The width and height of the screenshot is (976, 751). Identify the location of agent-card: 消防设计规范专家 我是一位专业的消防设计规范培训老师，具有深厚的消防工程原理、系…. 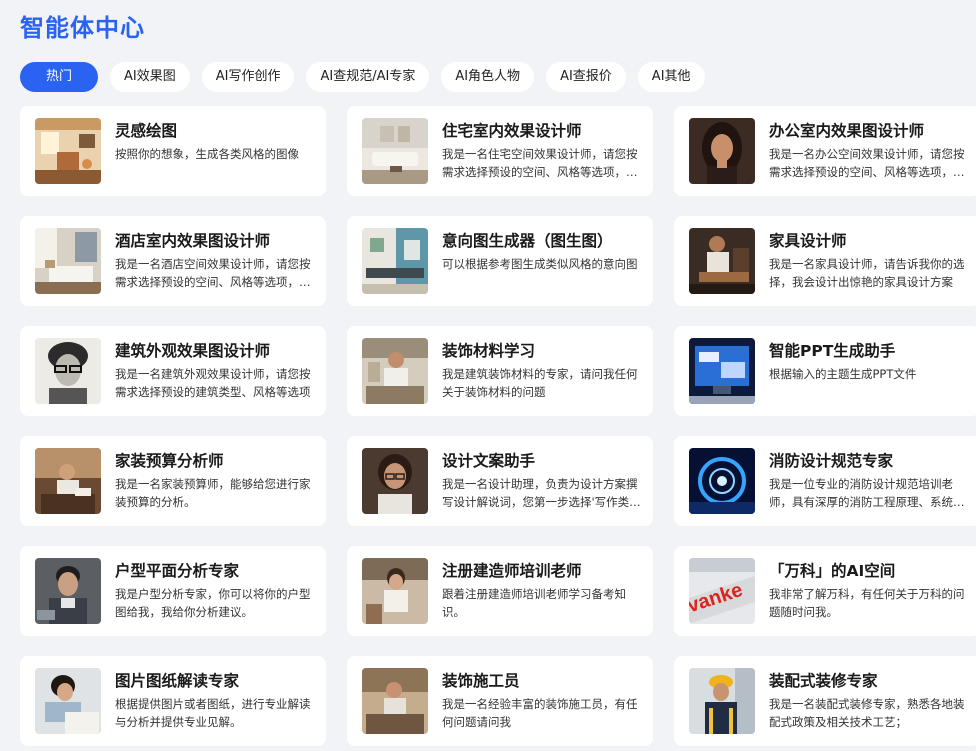
(825, 481).